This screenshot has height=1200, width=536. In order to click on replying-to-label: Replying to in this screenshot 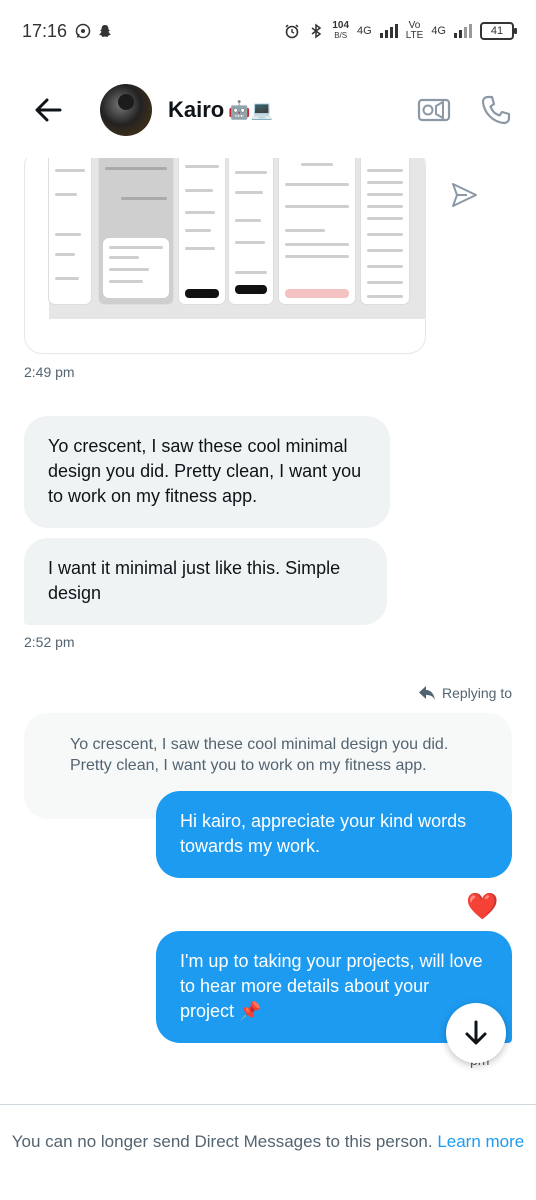, I will do `click(465, 693)`.